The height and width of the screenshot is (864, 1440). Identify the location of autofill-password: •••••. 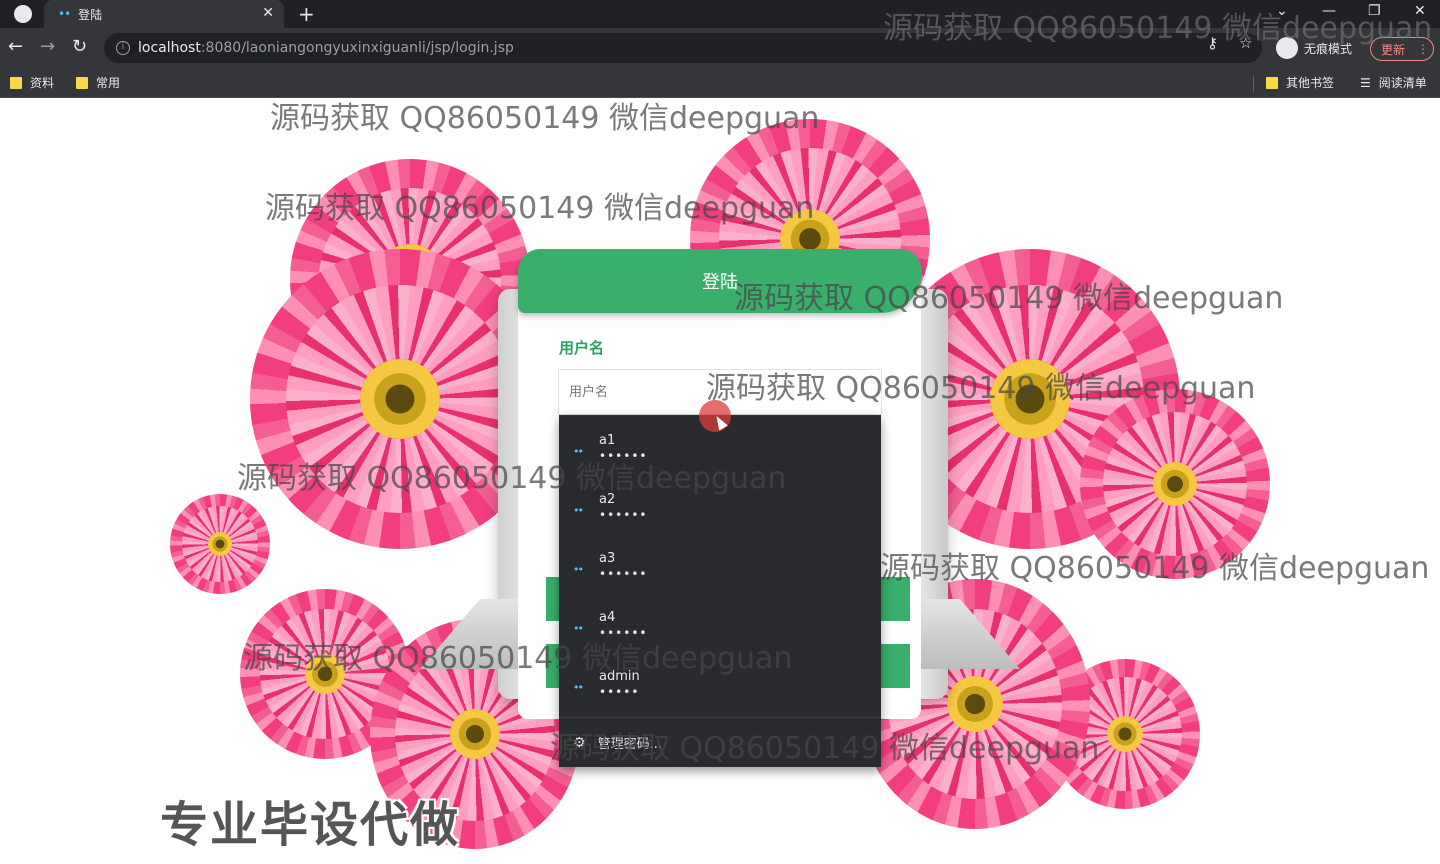
(619, 692).